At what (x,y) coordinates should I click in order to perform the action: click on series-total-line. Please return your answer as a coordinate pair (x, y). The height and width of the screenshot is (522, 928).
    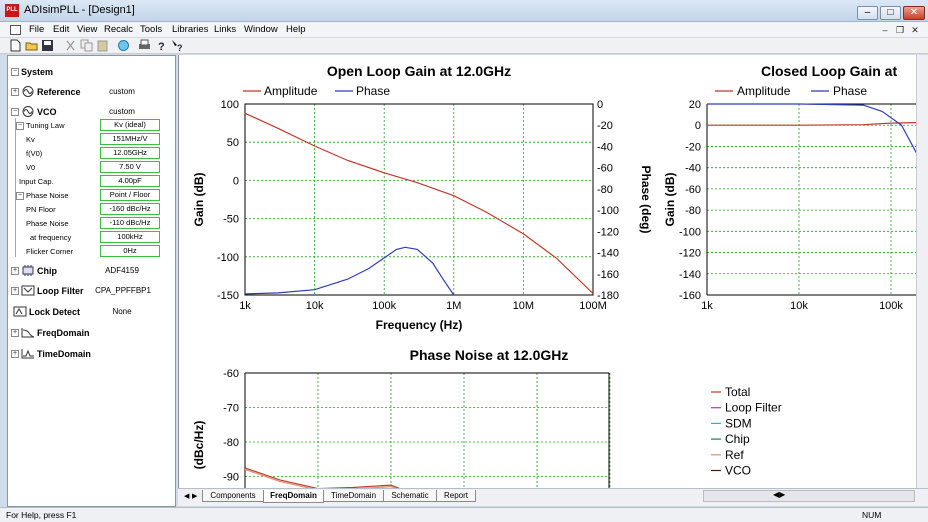
    Looking at the image, I should click on (340, 491).